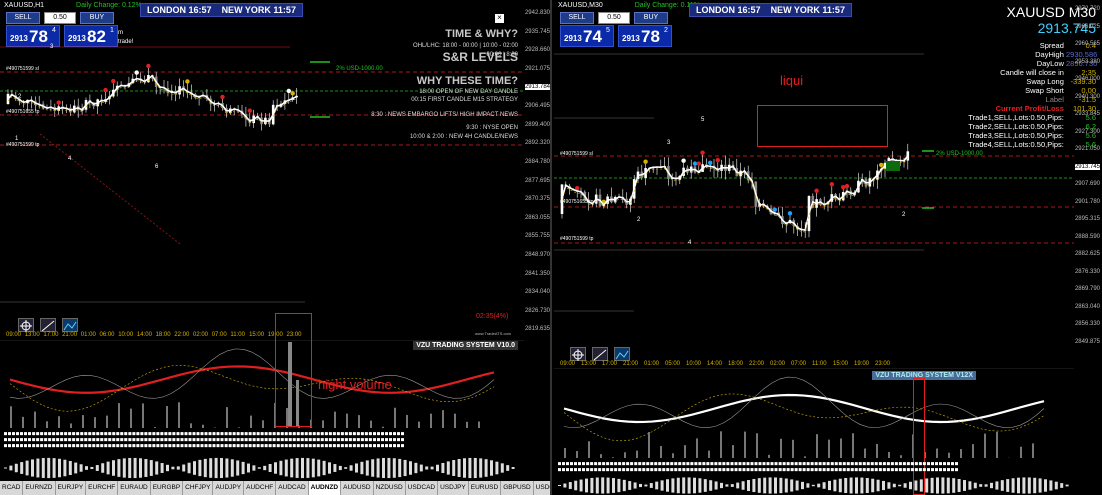 The height and width of the screenshot is (495, 1102). What do you see at coordinates (1087, 166) in the screenshot?
I see `price-tick: 2913.745` at bounding box center [1087, 166].